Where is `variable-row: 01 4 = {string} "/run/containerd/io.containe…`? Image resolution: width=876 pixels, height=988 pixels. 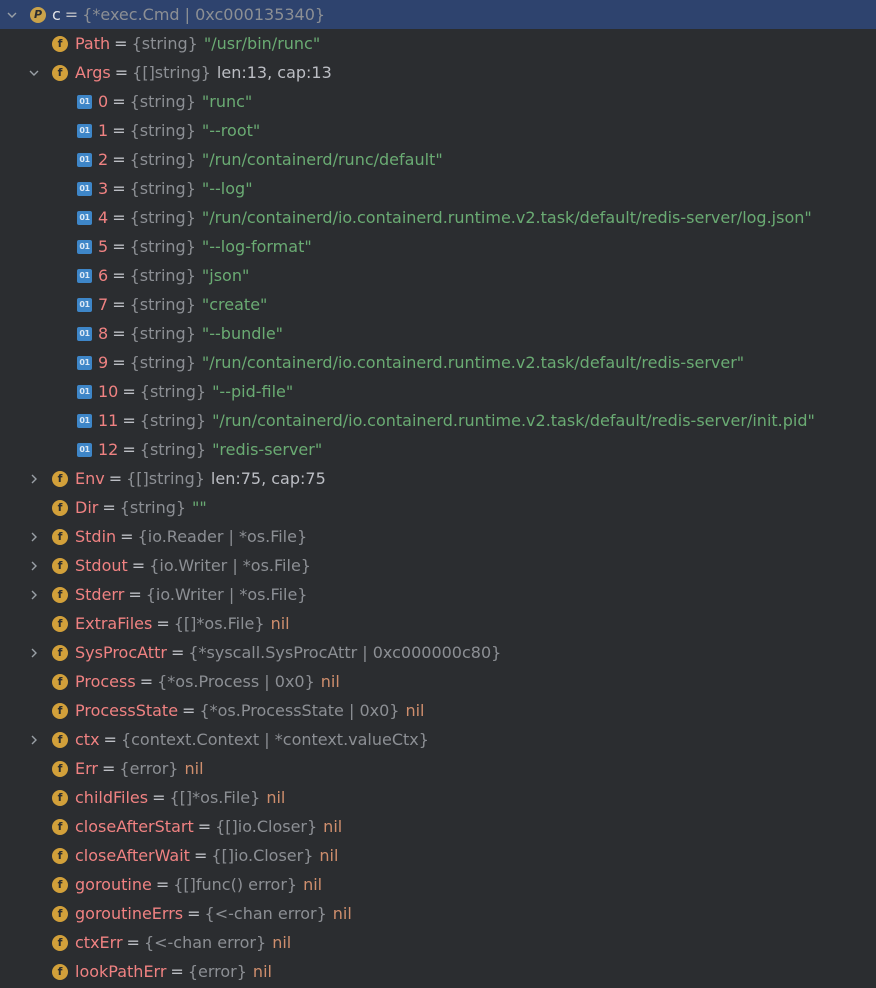
variable-row: 01 4 = {string} "/run/containerd/io.containe… is located at coordinates (438, 217).